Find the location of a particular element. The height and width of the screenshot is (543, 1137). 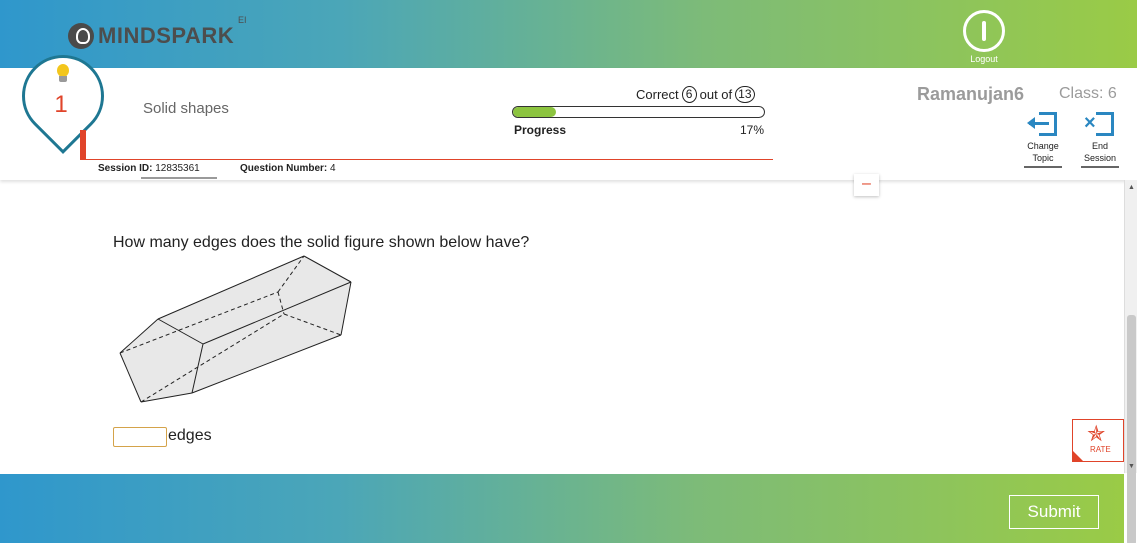

logo-text: MINDSPARK is located at coordinates (166, 35).